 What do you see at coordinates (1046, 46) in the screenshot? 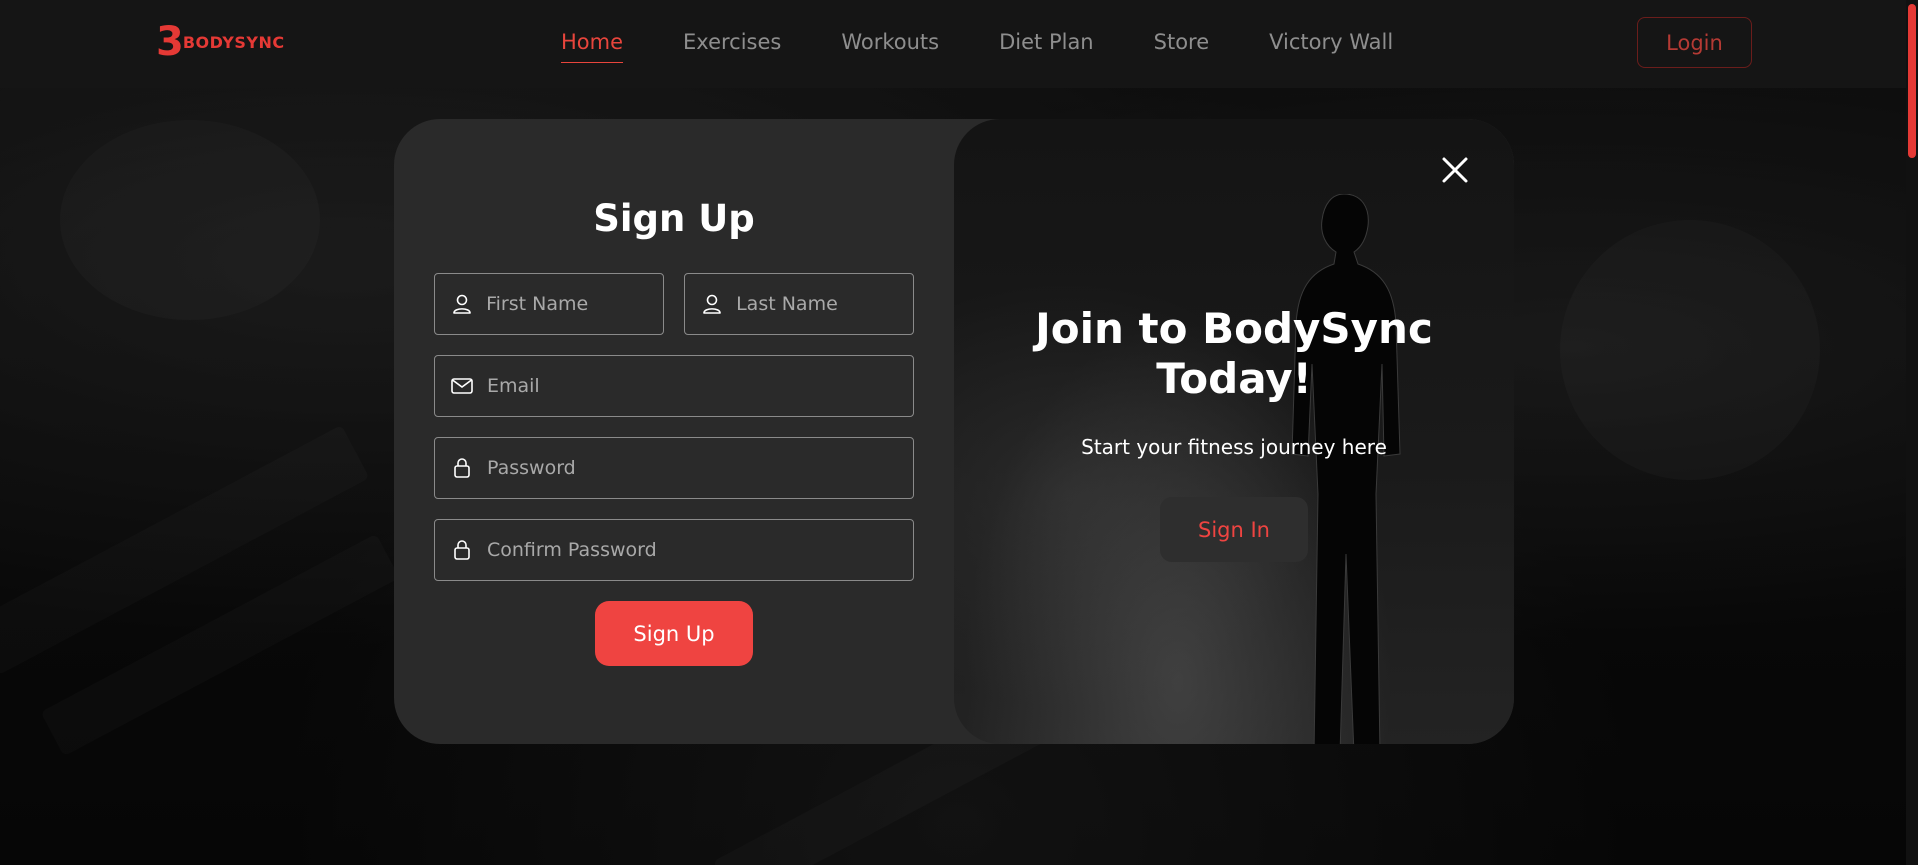
I see `nav-item-diet-plan: Diet Plan` at bounding box center [1046, 46].